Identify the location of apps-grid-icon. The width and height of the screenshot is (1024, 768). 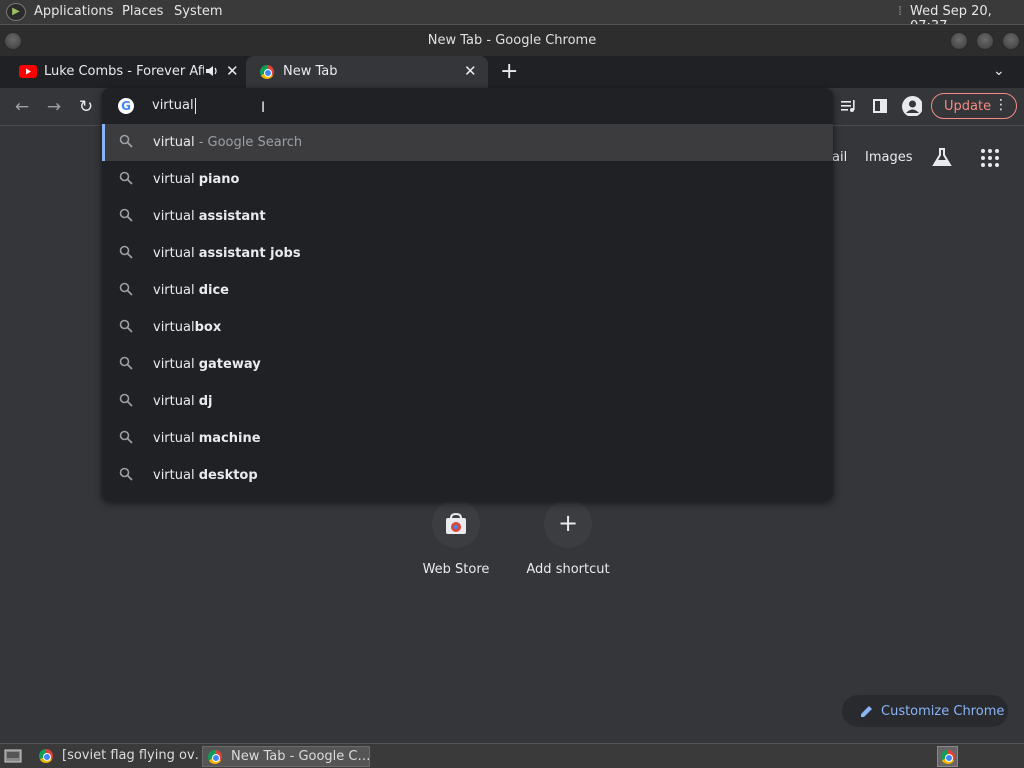
(990, 158).